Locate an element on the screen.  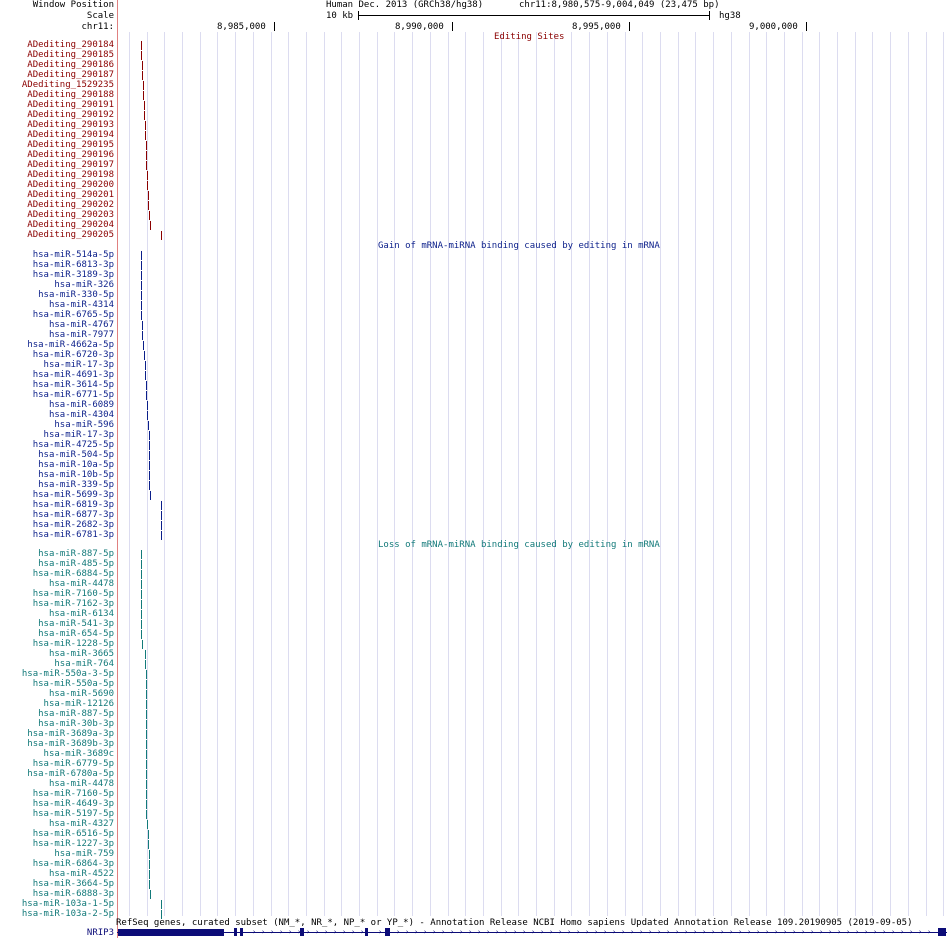
gain-item-label: hsa-miR-330-5p is located at coordinates (76, 295).